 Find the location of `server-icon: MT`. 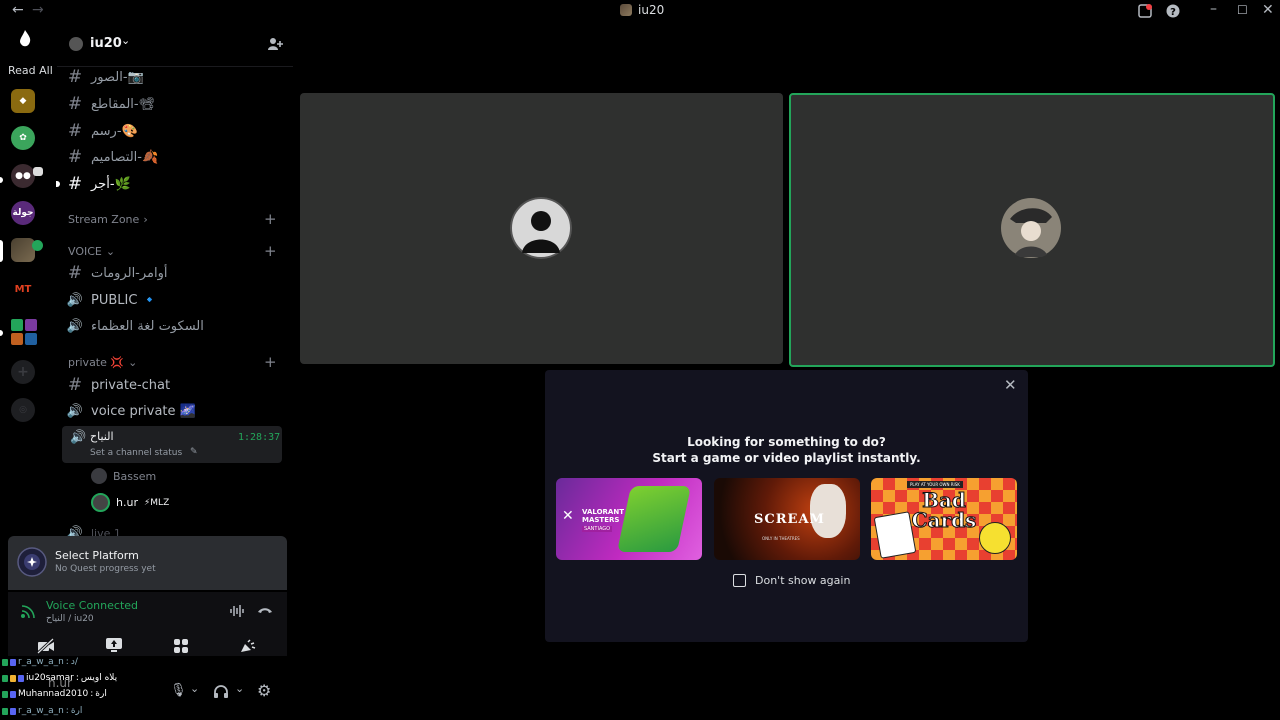

server-icon: MT is located at coordinates (23, 289).